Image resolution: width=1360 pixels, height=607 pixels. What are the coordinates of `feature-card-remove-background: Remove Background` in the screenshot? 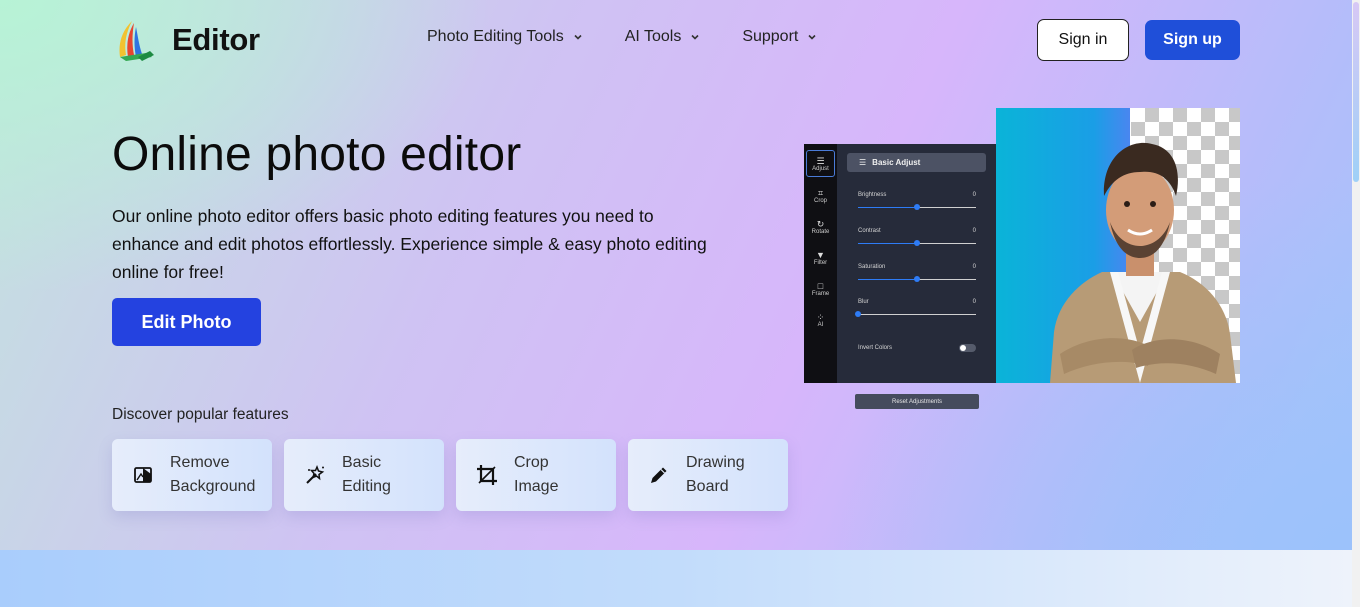 It's located at (192, 475).